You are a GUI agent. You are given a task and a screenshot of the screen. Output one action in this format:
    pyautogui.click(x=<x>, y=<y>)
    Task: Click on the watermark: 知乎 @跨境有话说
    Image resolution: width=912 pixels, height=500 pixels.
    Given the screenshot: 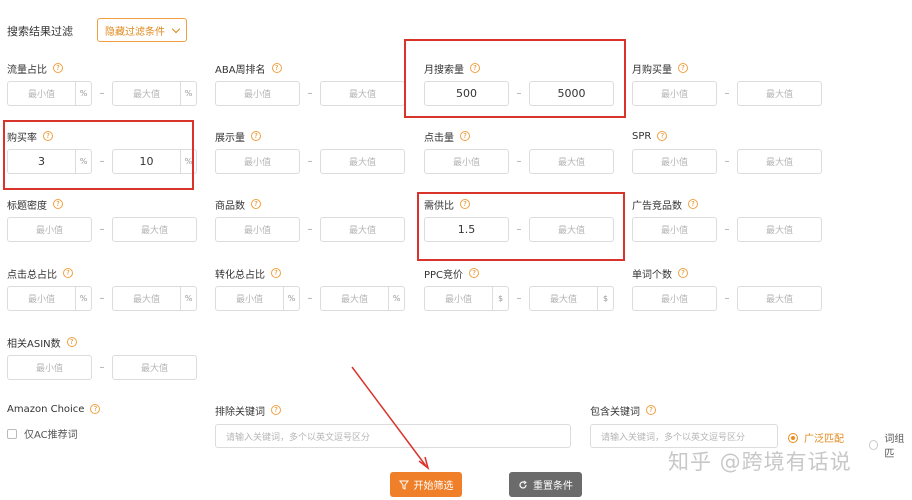 What is the action you would take?
    pyautogui.click(x=760, y=462)
    